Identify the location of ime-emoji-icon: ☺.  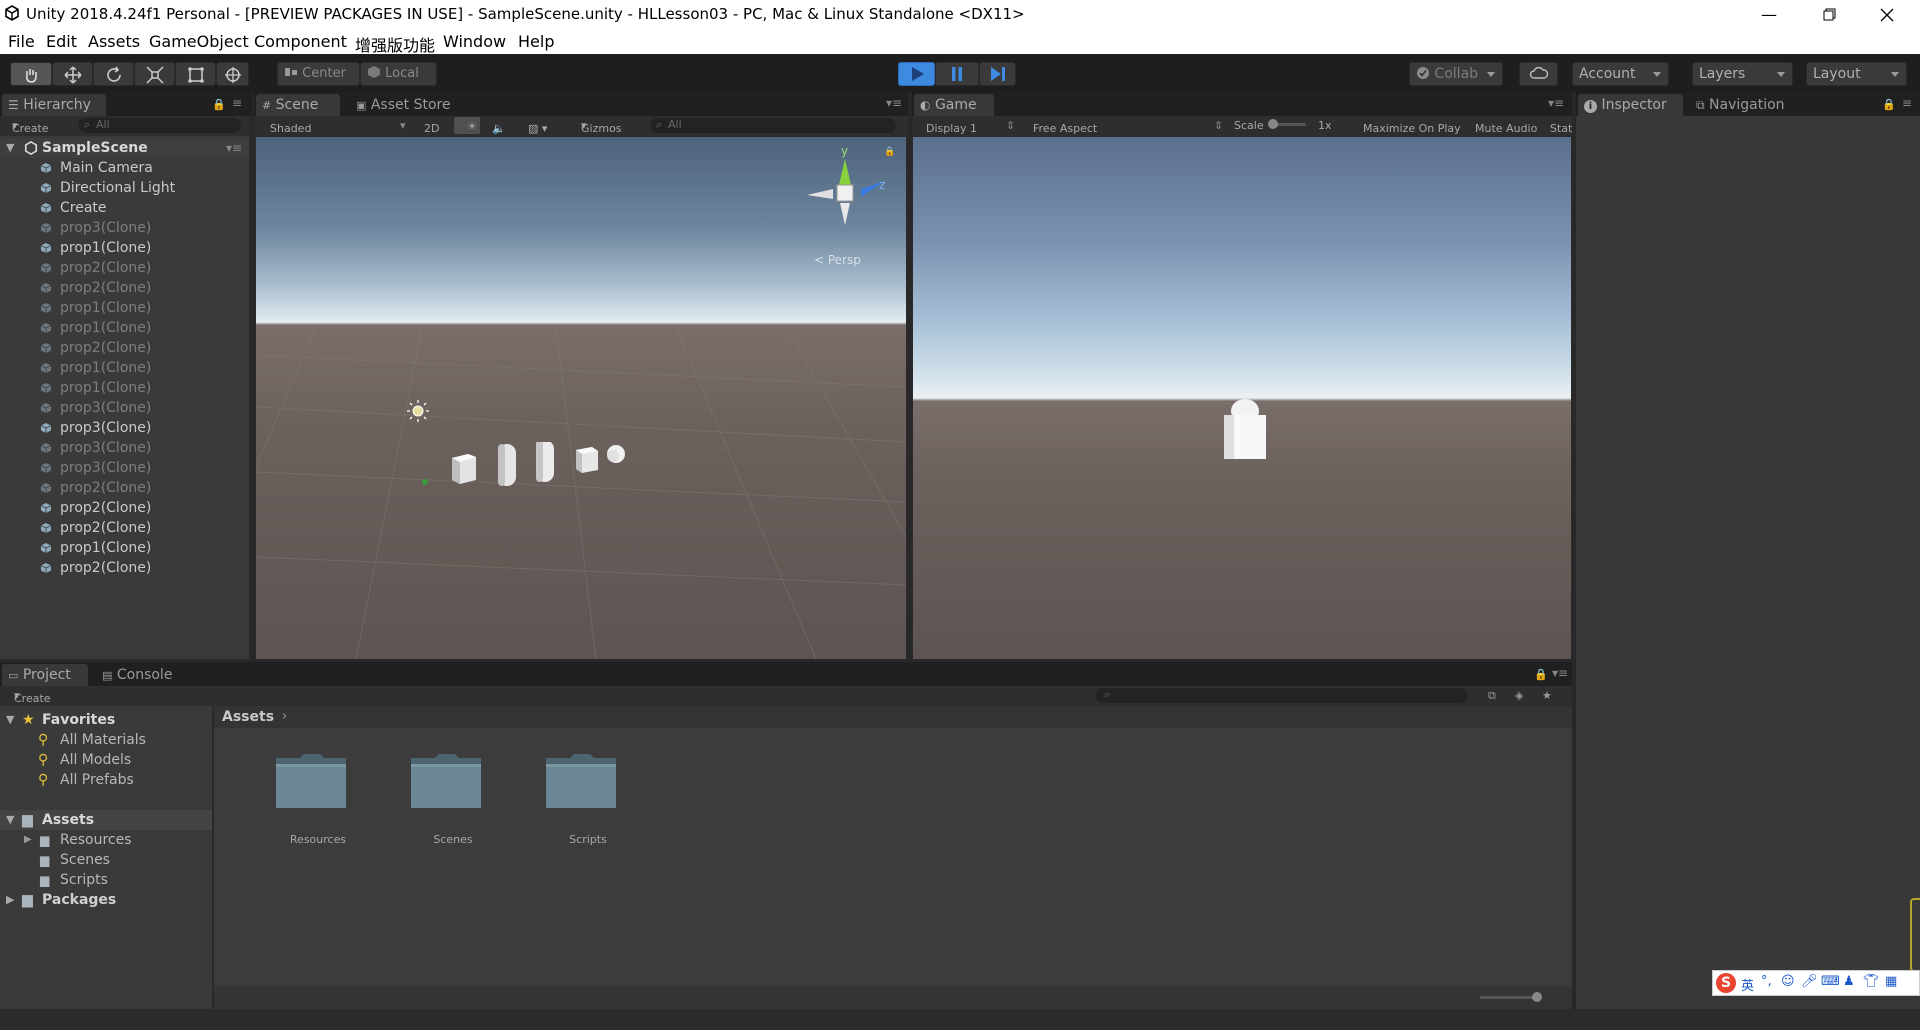
(1788, 981).